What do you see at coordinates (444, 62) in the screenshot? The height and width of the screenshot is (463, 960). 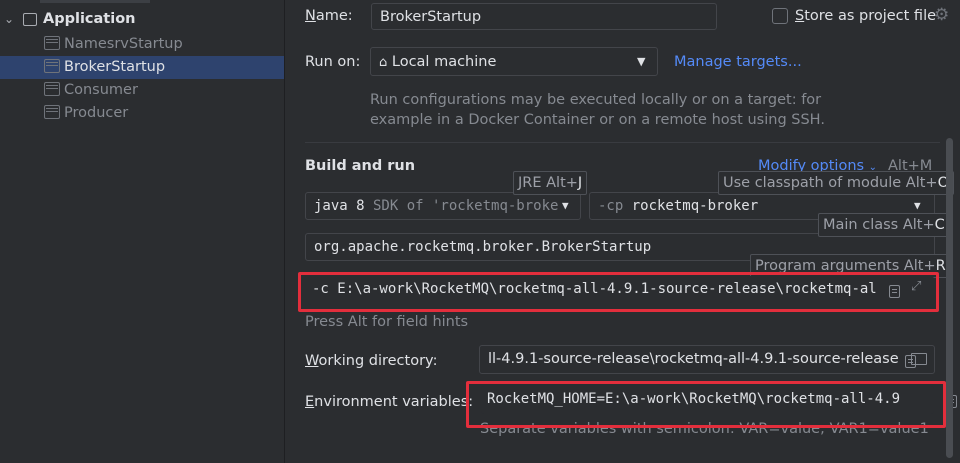 I see `run-on-value: Local machine` at bounding box center [444, 62].